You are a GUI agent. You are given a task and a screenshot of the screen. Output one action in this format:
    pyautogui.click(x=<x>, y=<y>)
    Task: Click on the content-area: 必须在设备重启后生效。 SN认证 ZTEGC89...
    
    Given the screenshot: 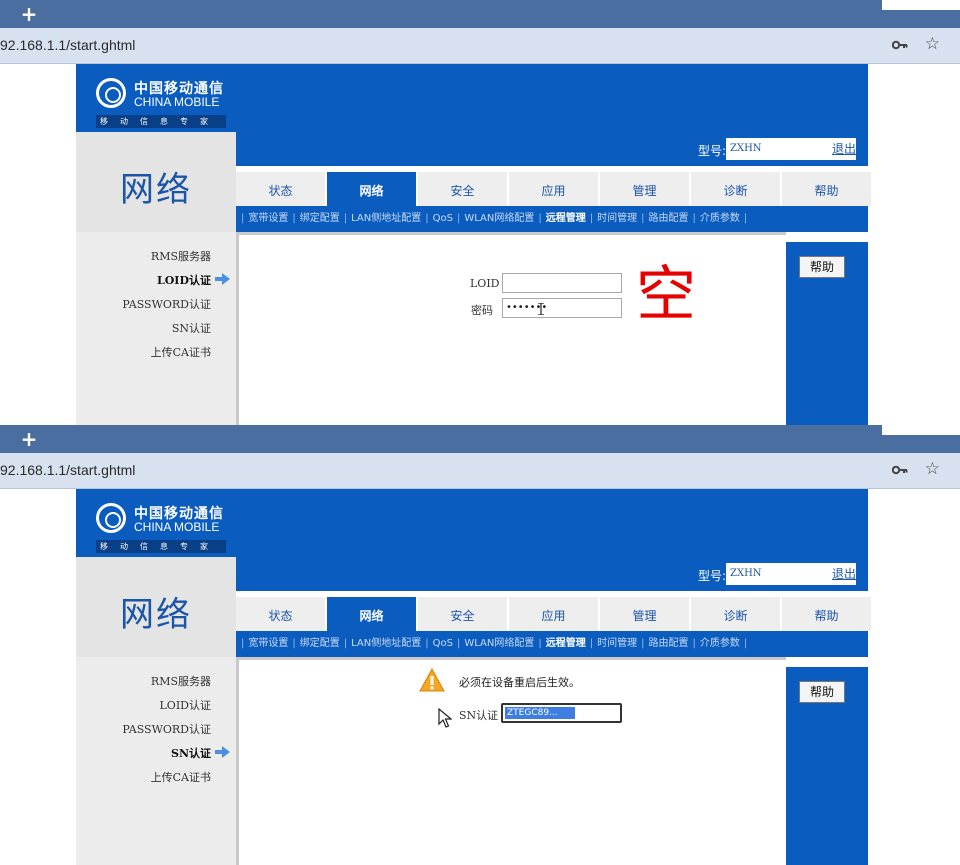 What is the action you would take?
    pyautogui.click(x=511, y=761)
    